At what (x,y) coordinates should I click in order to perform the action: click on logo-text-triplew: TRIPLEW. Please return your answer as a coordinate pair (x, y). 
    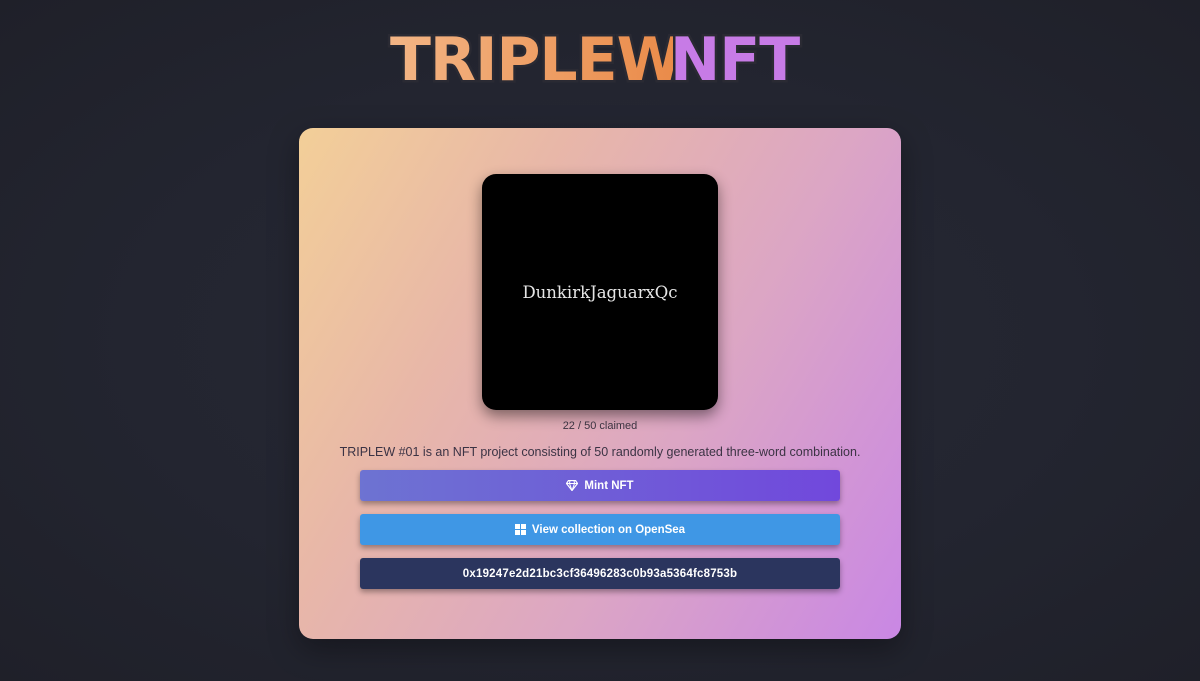
    Looking at the image, I should click on (536, 60).